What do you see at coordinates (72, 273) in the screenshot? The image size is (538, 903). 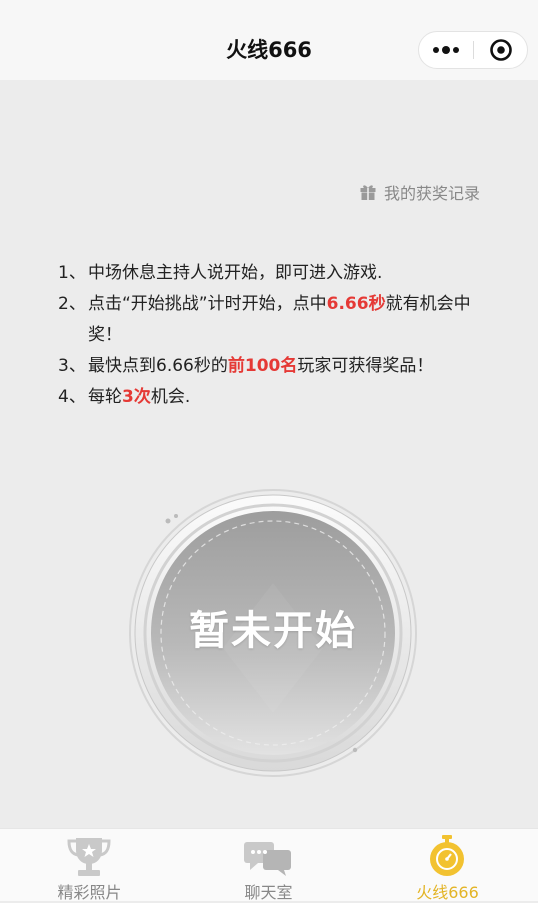 I see `rule-number: 1、` at bounding box center [72, 273].